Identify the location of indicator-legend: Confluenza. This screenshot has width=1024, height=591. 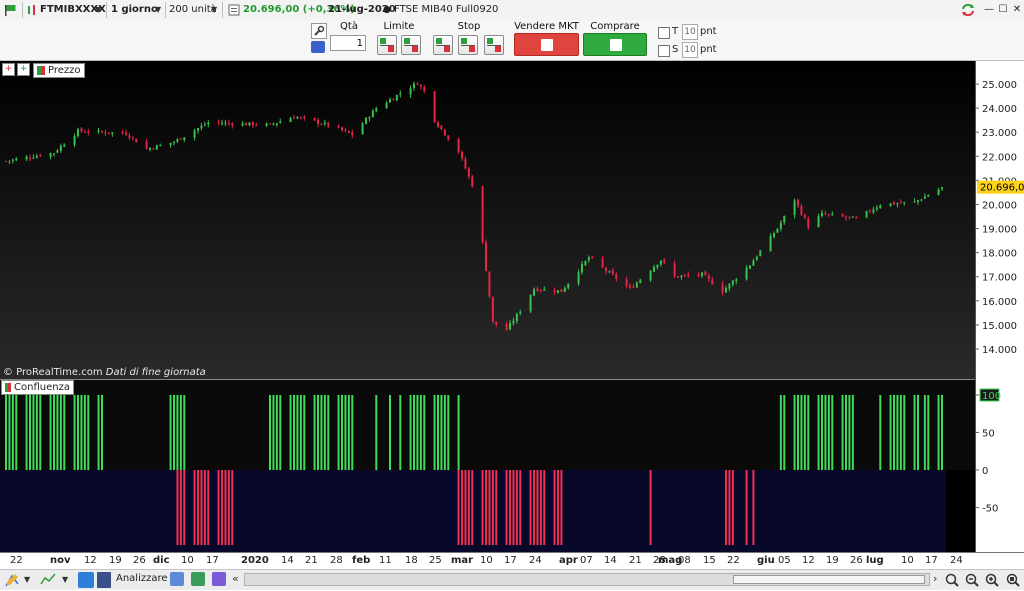
(37, 387).